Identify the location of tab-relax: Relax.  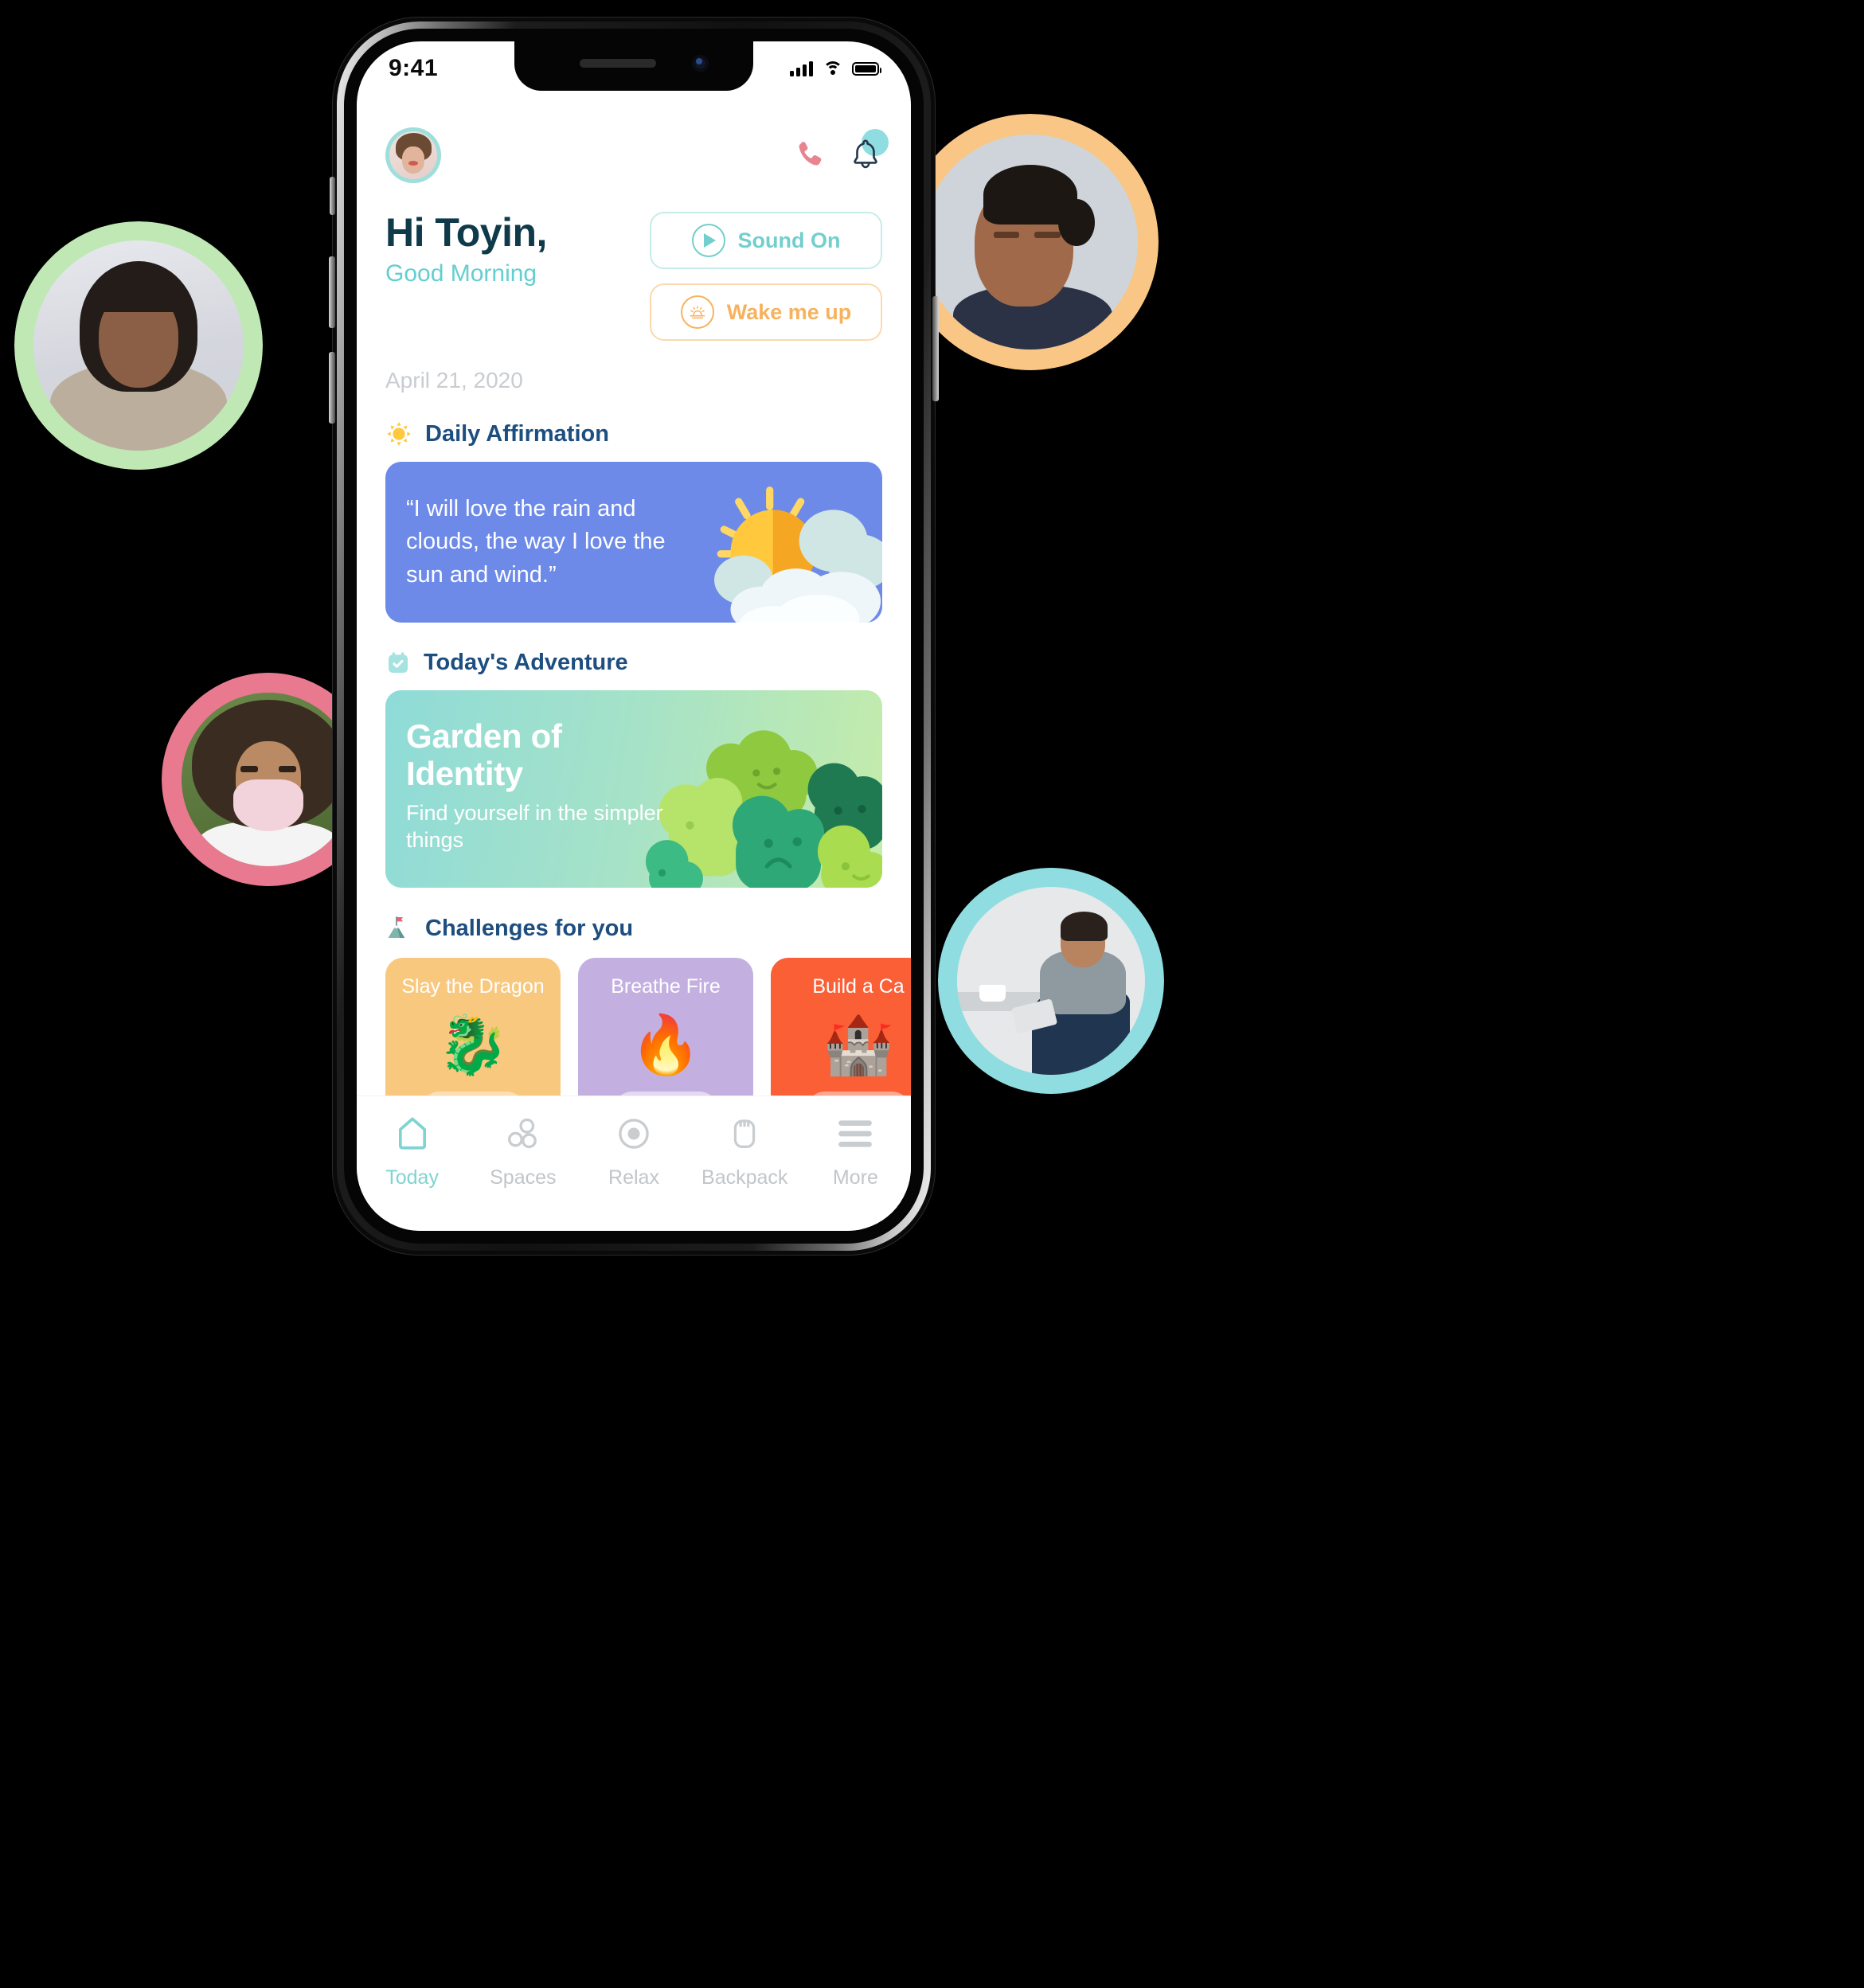
(634, 1150).